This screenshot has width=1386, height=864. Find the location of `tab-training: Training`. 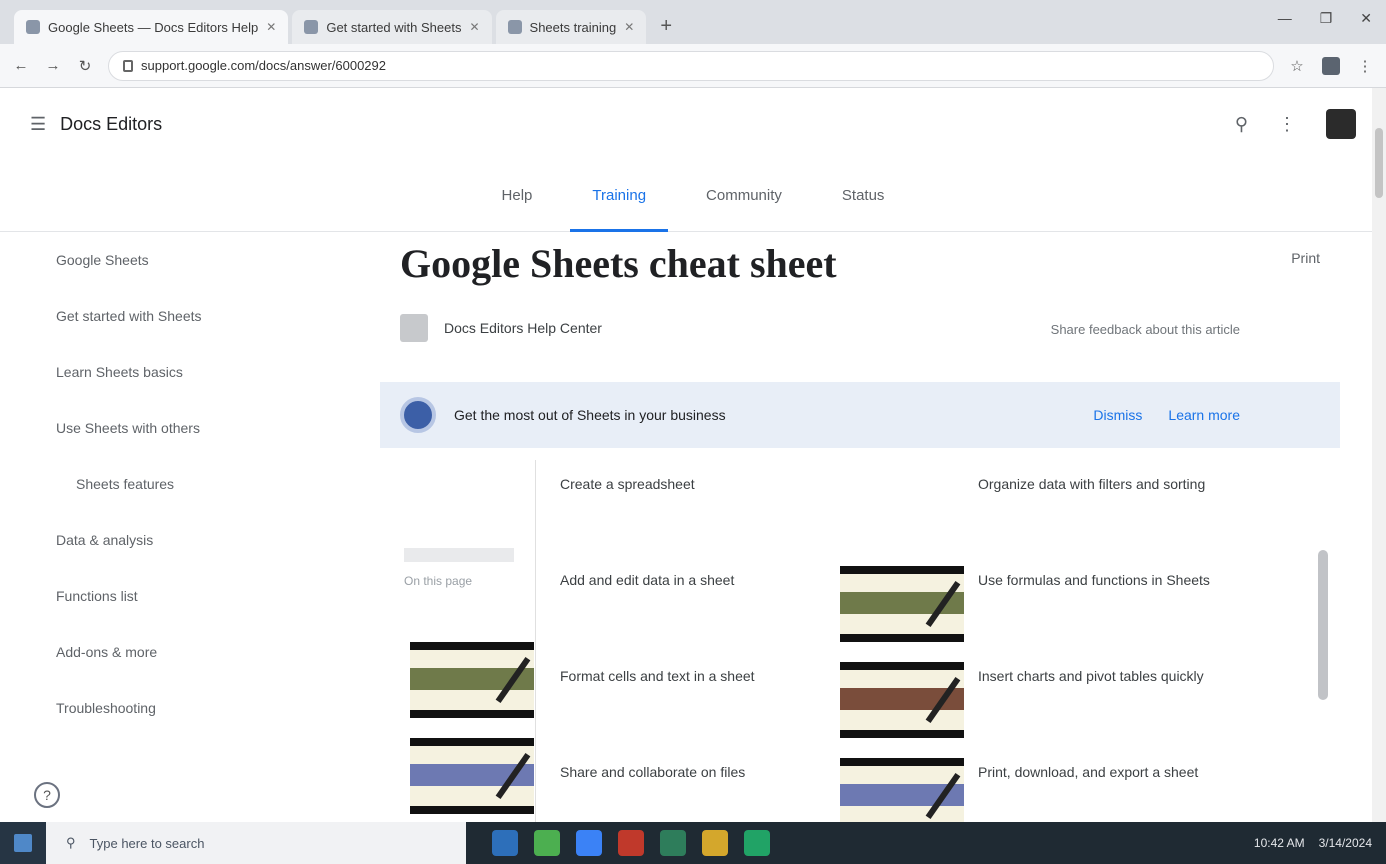

tab-training: Training is located at coordinates (619, 196).